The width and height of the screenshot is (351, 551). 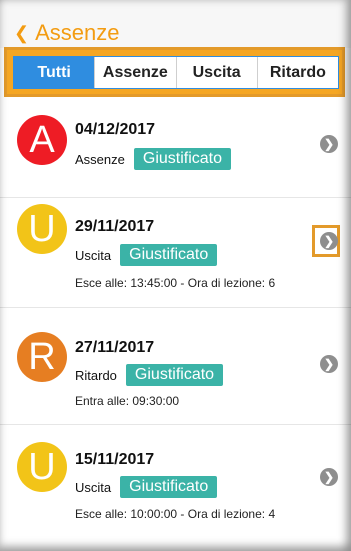 What do you see at coordinates (175, 283) in the screenshot?
I see `item-detail: Esce alle: 13:45:00 - Ora di lezione: 6` at bounding box center [175, 283].